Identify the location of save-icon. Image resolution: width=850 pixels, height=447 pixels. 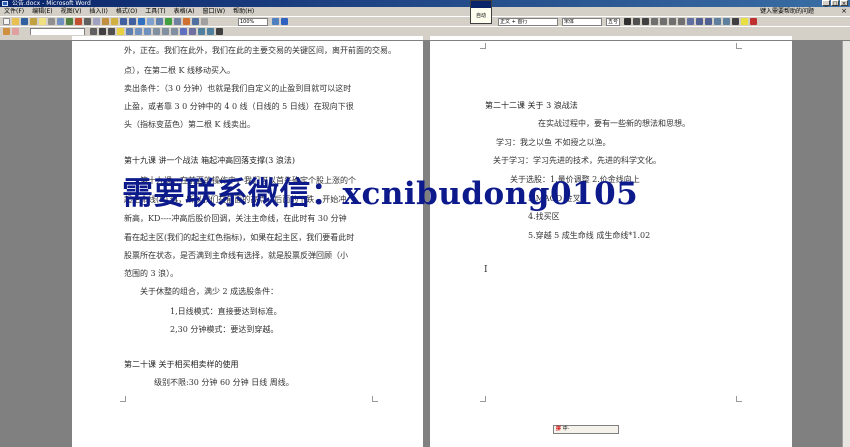
(24, 21).